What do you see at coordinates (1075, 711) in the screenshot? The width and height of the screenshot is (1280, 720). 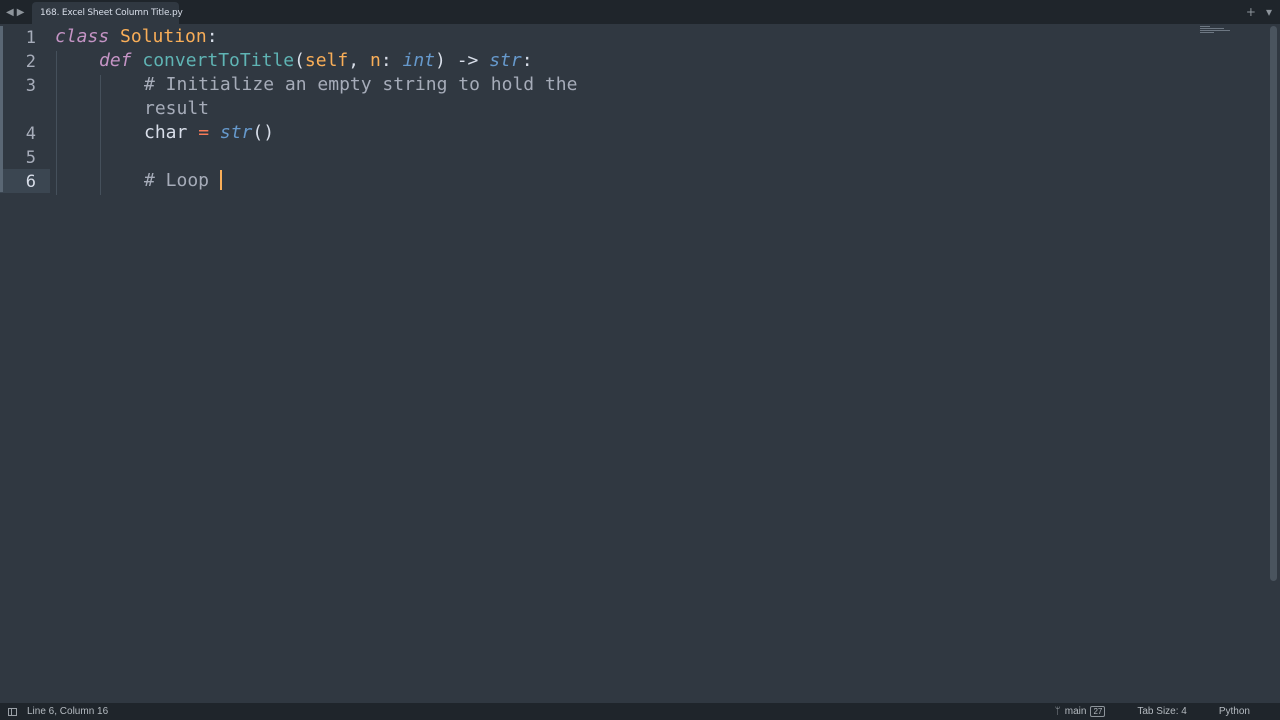 I see `branch-name: main` at bounding box center [1075, 711].